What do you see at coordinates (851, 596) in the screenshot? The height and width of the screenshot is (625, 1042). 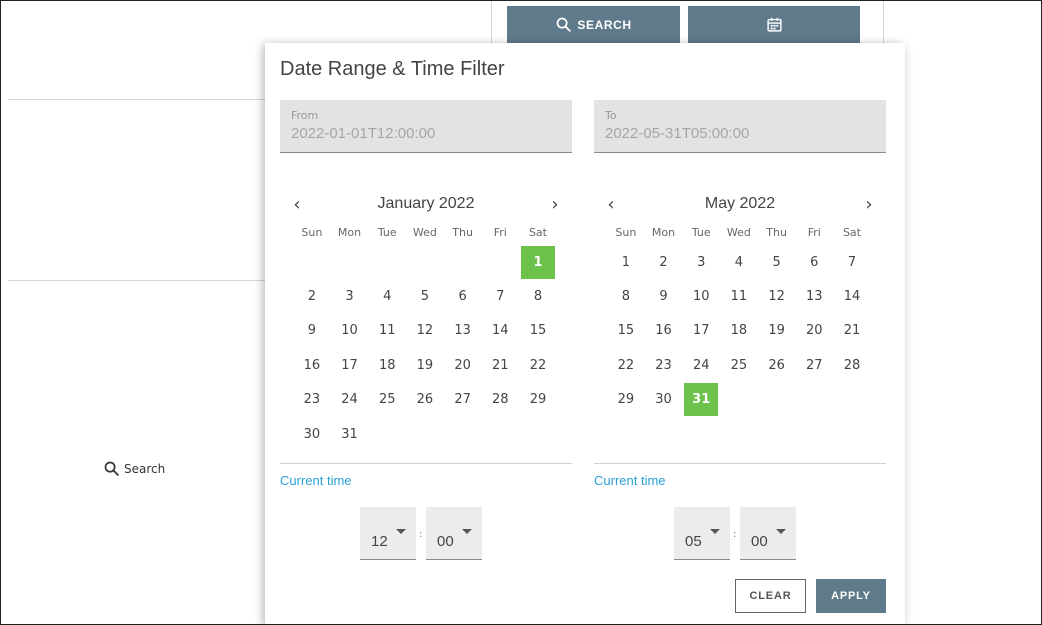 I see `apply-button: APPLY` at bounding box center [851, 596].